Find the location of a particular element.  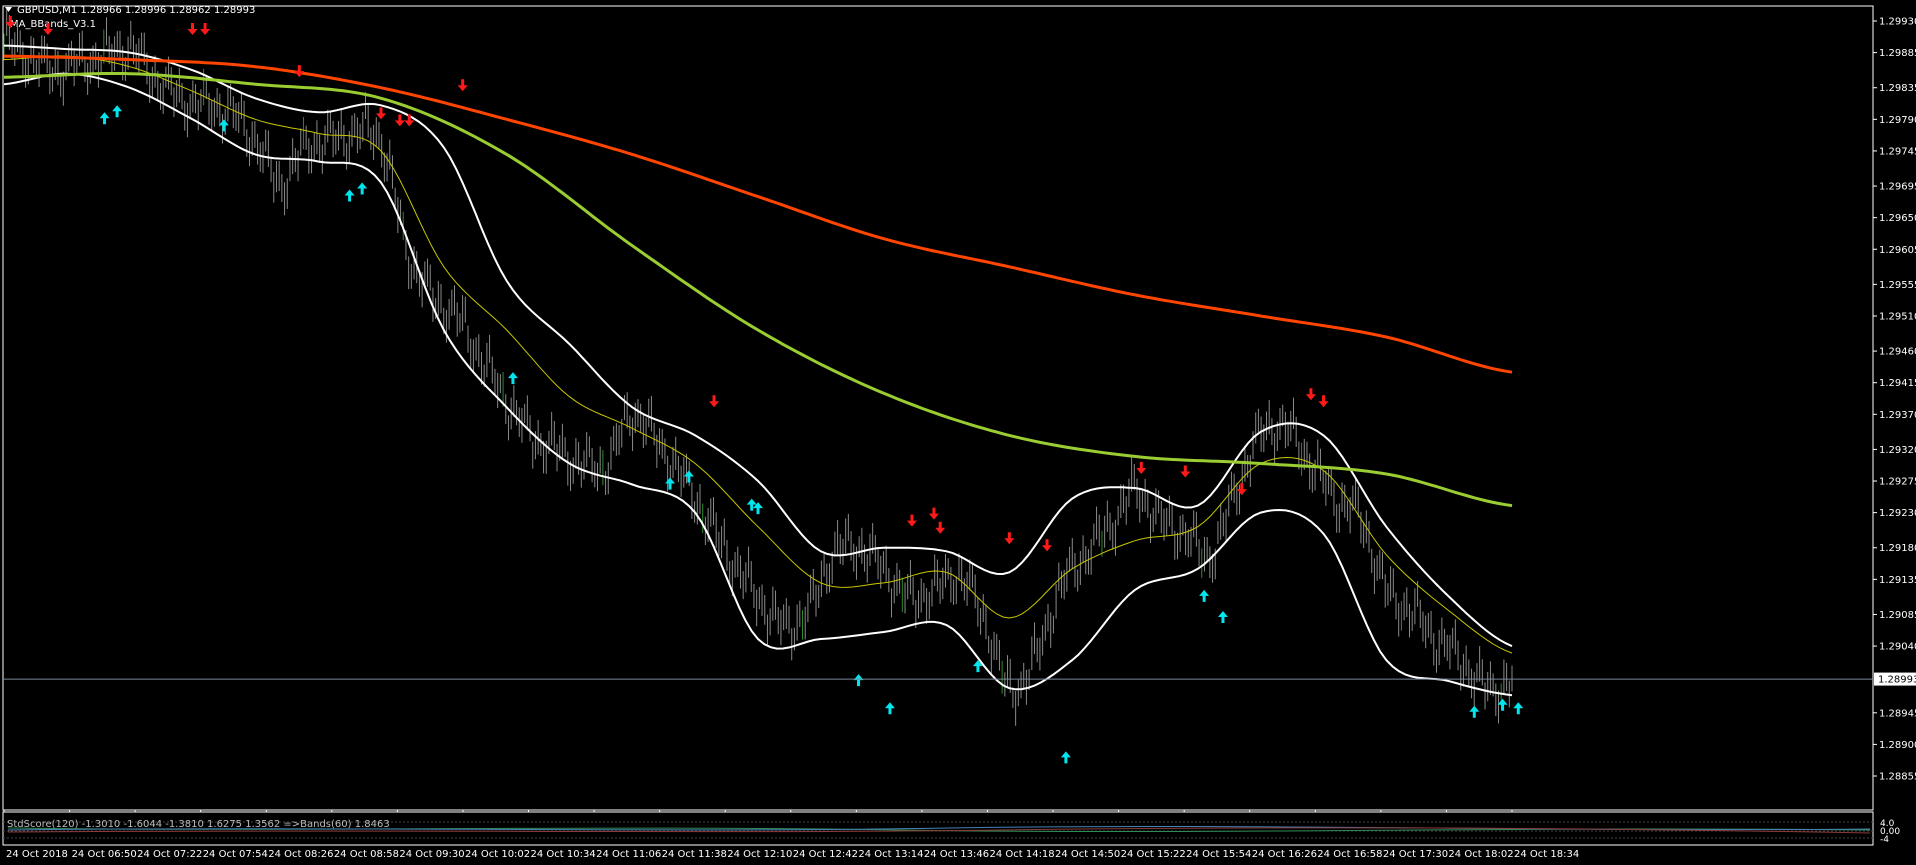

y-tick-label: 1.29275 is located at coordinates (1897, 482).